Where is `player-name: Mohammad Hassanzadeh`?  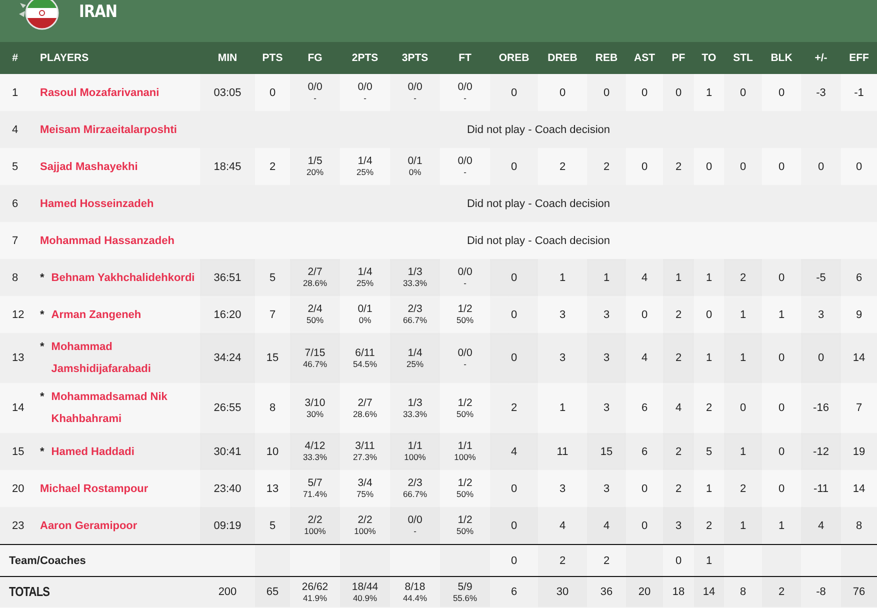
player-name: Mohammad Hassanzadeh is located at coordinates (107, 241).